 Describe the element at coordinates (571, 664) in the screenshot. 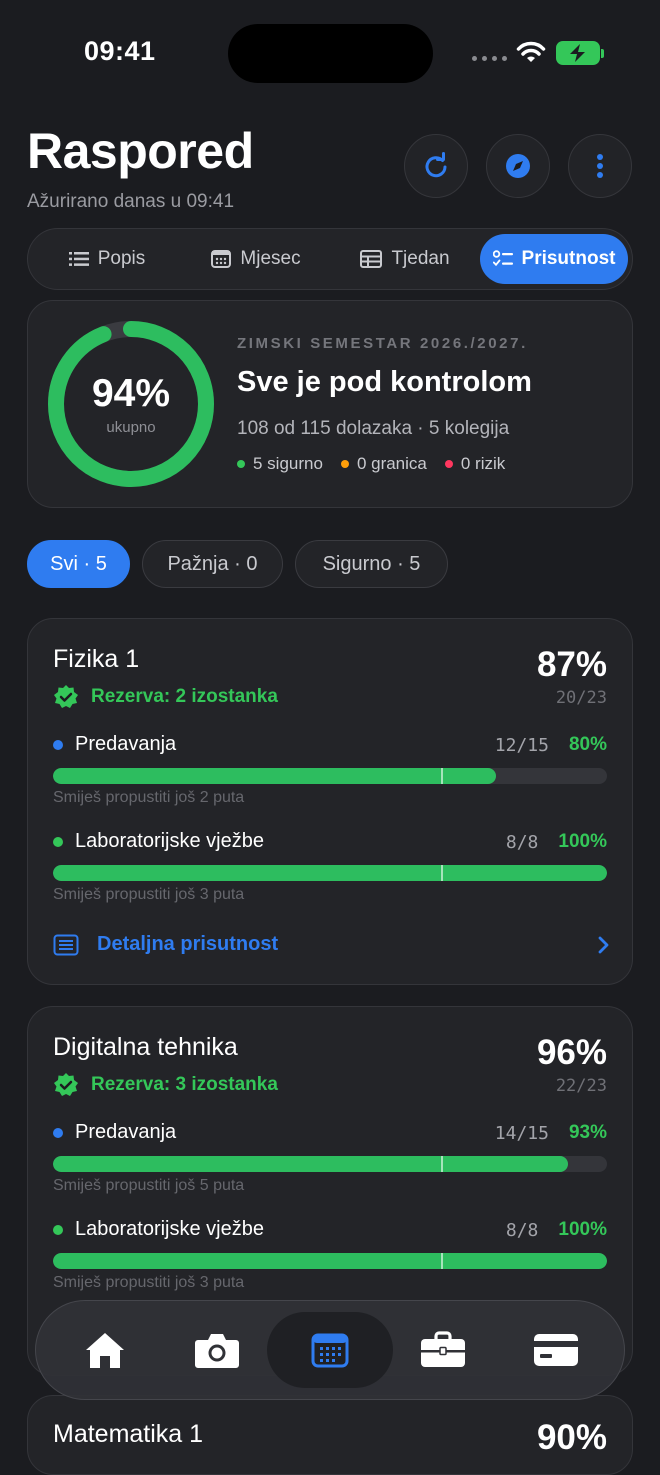

I see `course-percent: 87%` at that location.